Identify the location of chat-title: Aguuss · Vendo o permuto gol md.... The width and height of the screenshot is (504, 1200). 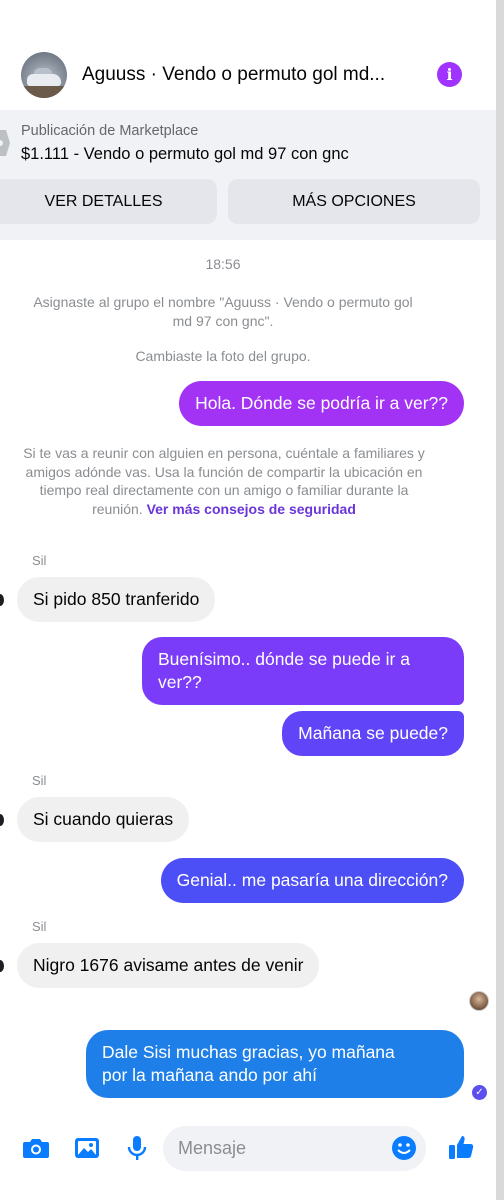
(233, 75).